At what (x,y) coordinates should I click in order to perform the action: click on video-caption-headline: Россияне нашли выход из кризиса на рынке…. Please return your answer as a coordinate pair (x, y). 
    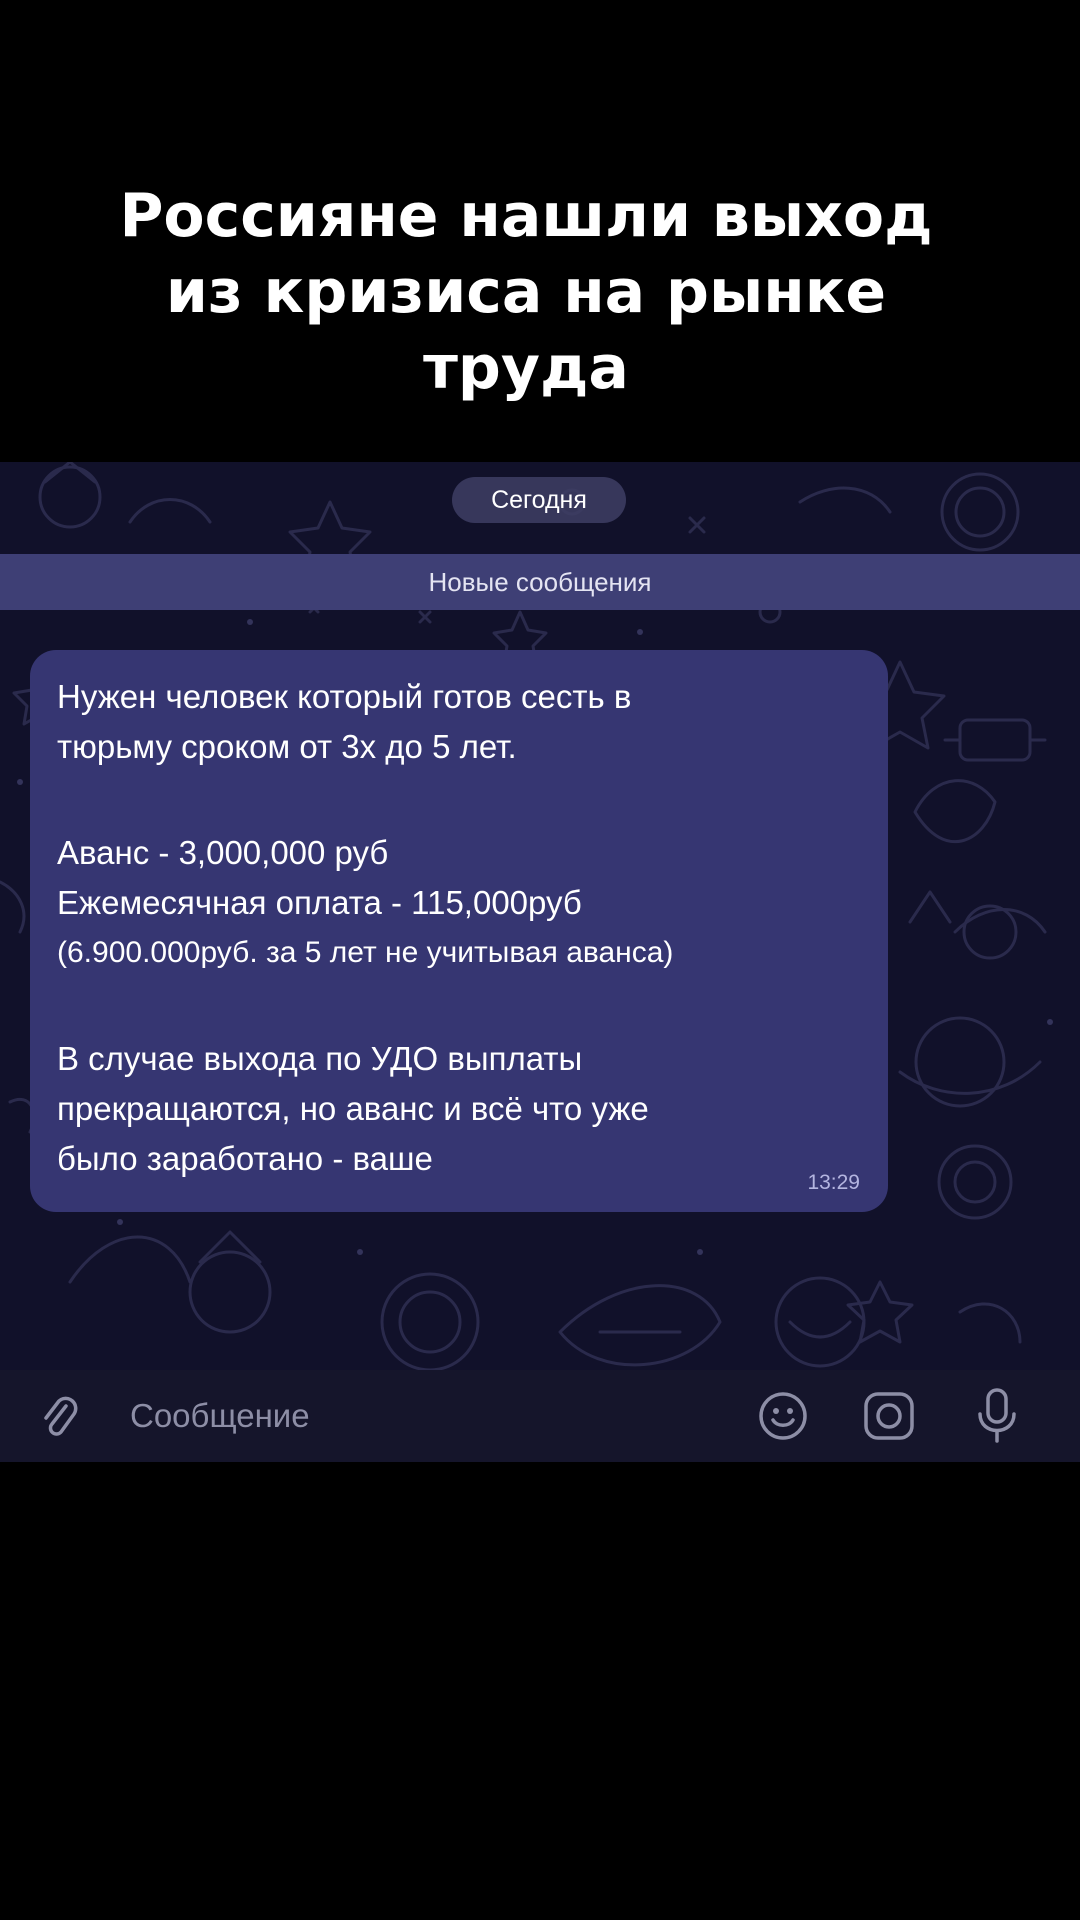
    Looking at the image, I should click on (526, 292).